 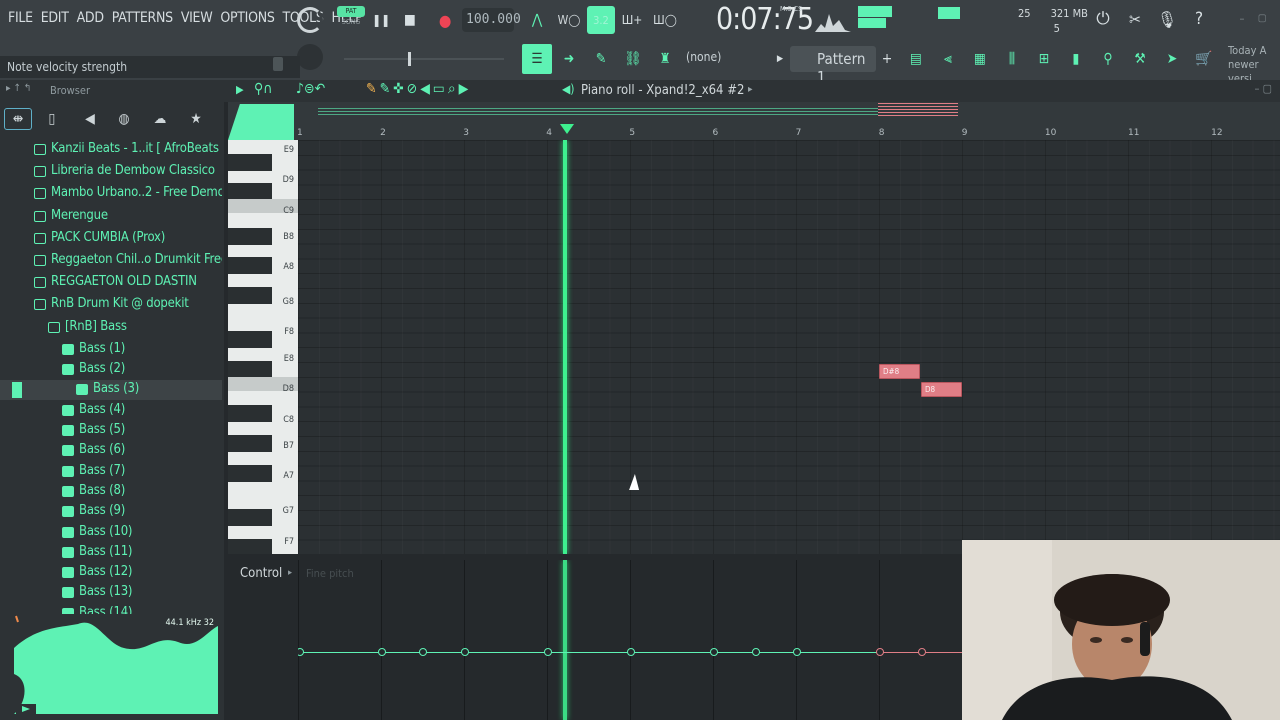 What do you see at coordinates (290, 573) in the screenshot?
I see `control-arrow-icon: ▸` at bounding box center [290, 573].